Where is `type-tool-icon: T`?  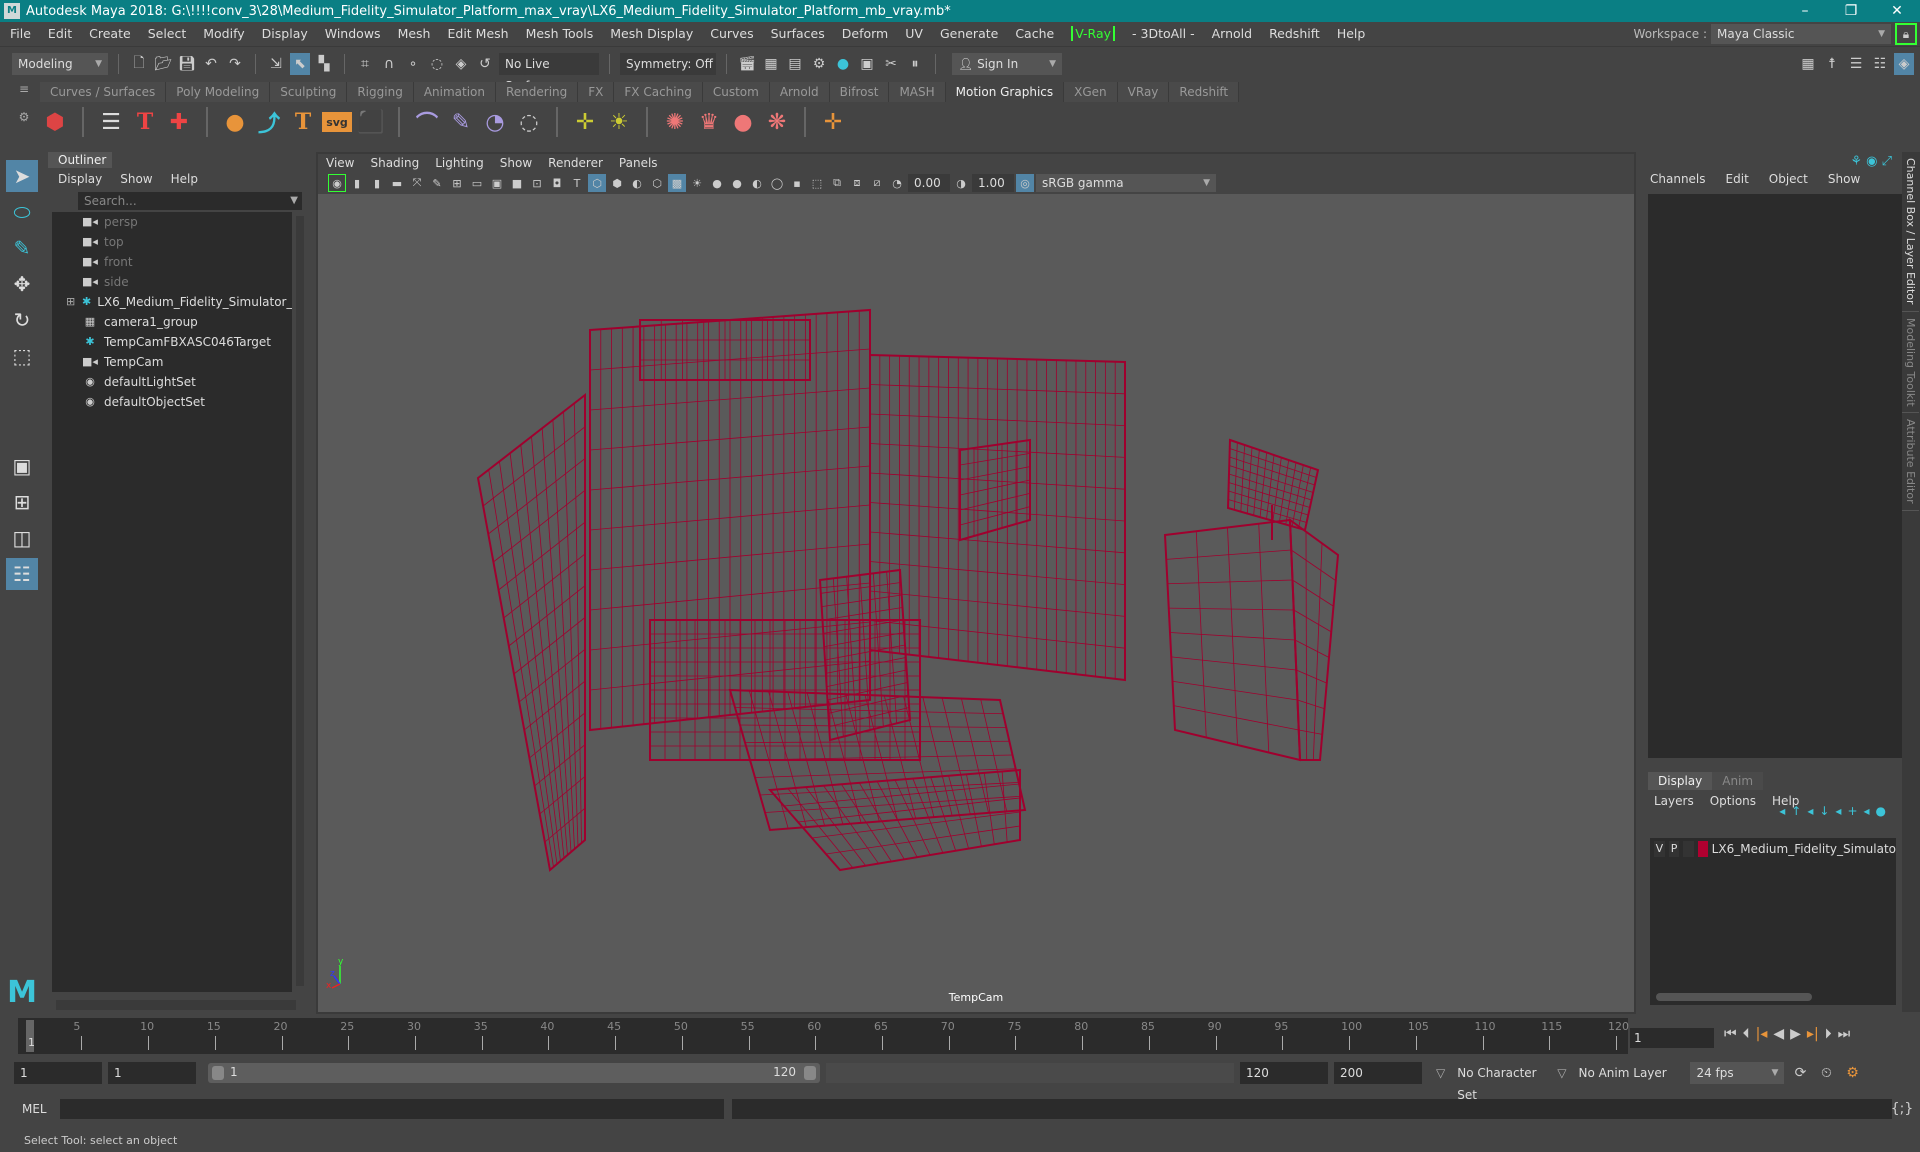 type-tool-icon: T is located at coordinates (145, 122).